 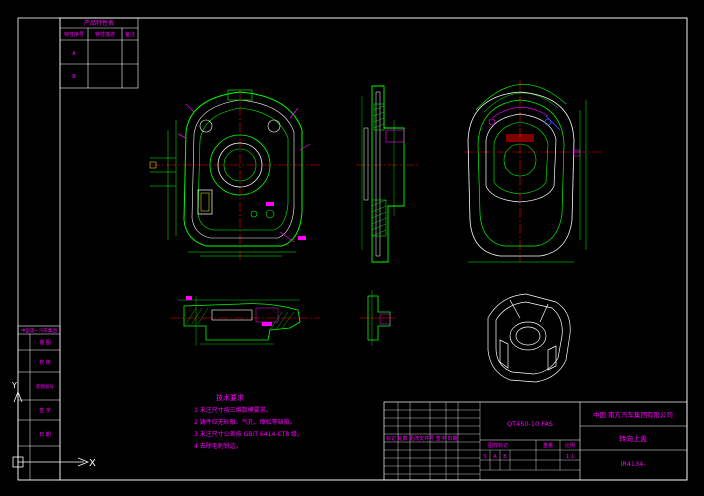 What do you see at coordinates (99, 23) in the screenshot?
I see `features-table-title: 产品特性表` at bounding box center [99, 23].